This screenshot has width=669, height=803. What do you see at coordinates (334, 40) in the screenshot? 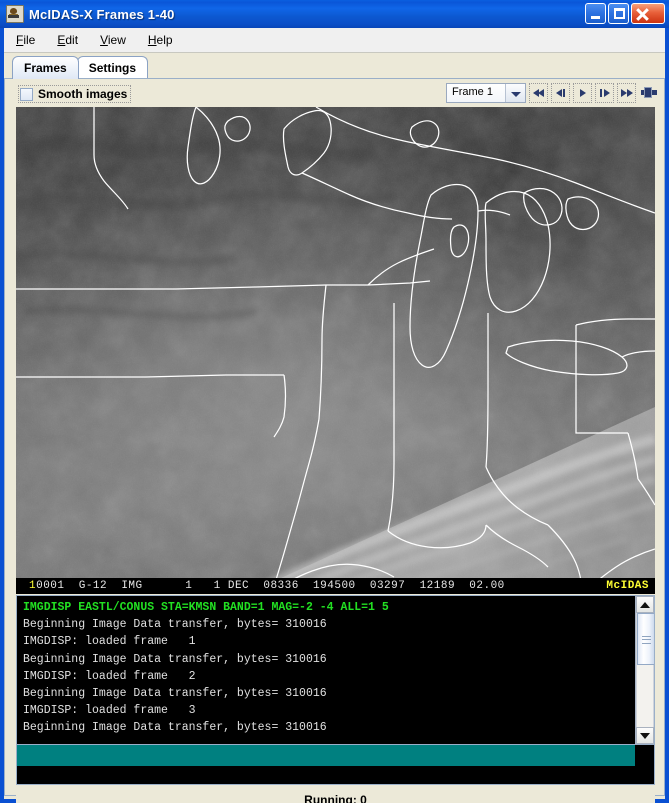
I see `menu-bar: File Edit View Help` at bounding box center [334, 40].